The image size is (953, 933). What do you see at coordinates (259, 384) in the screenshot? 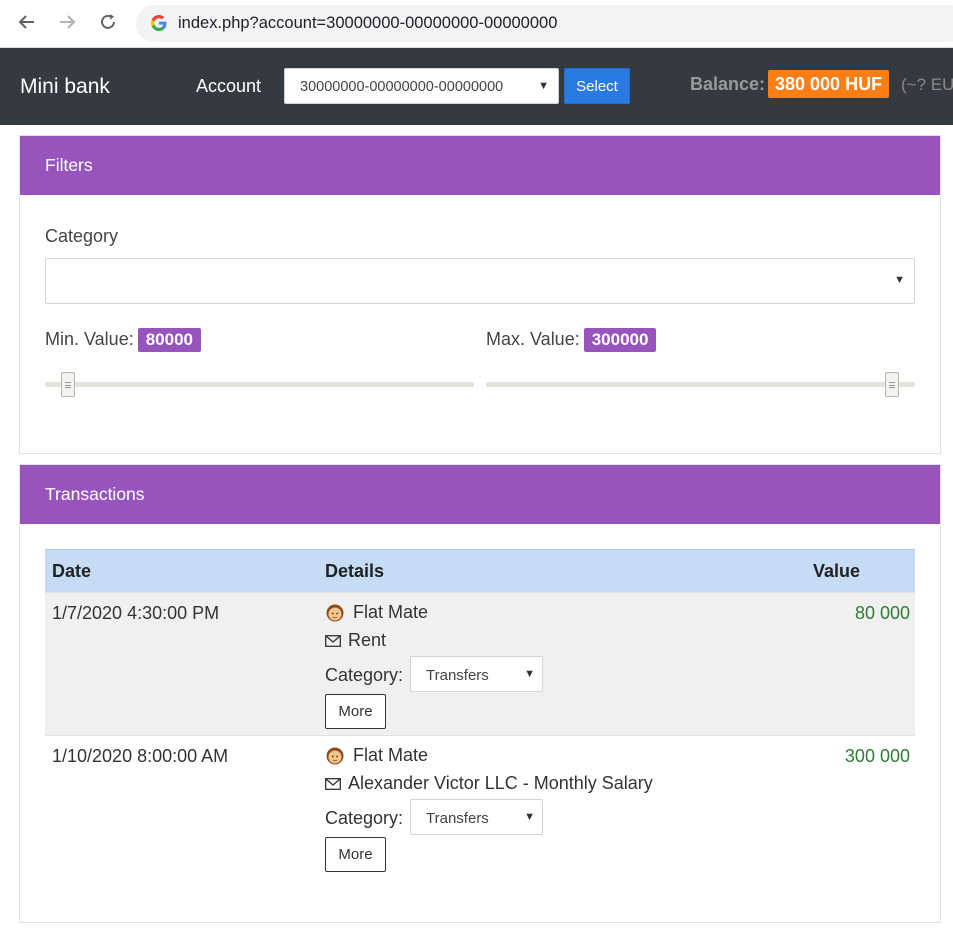
I see `min-value-slider` at bounding box center [259, 384].